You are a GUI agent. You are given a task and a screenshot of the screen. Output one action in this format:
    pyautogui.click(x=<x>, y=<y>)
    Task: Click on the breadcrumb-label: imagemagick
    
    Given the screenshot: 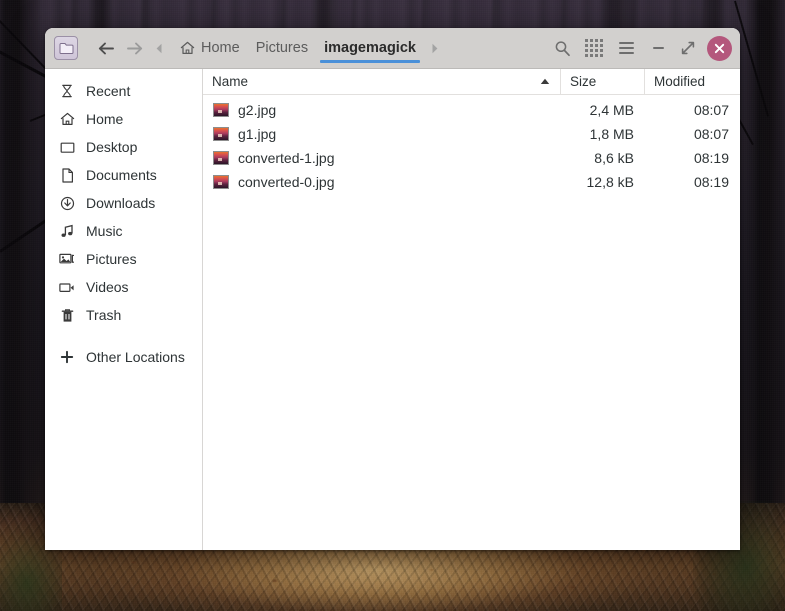 What is the action you would take?
    pyautogui.click(x=370, y=48)
    